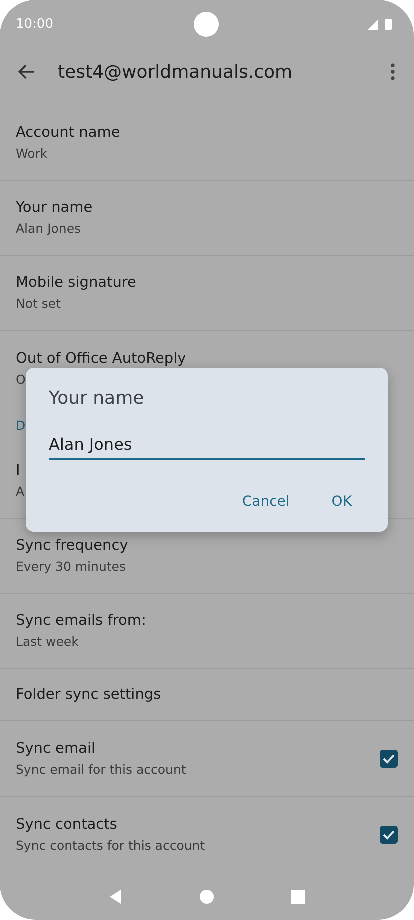  Describe the element at coordinates (207, 631) in the screenshot. I see `settings-item: Sync emails from: Last week` at that location.